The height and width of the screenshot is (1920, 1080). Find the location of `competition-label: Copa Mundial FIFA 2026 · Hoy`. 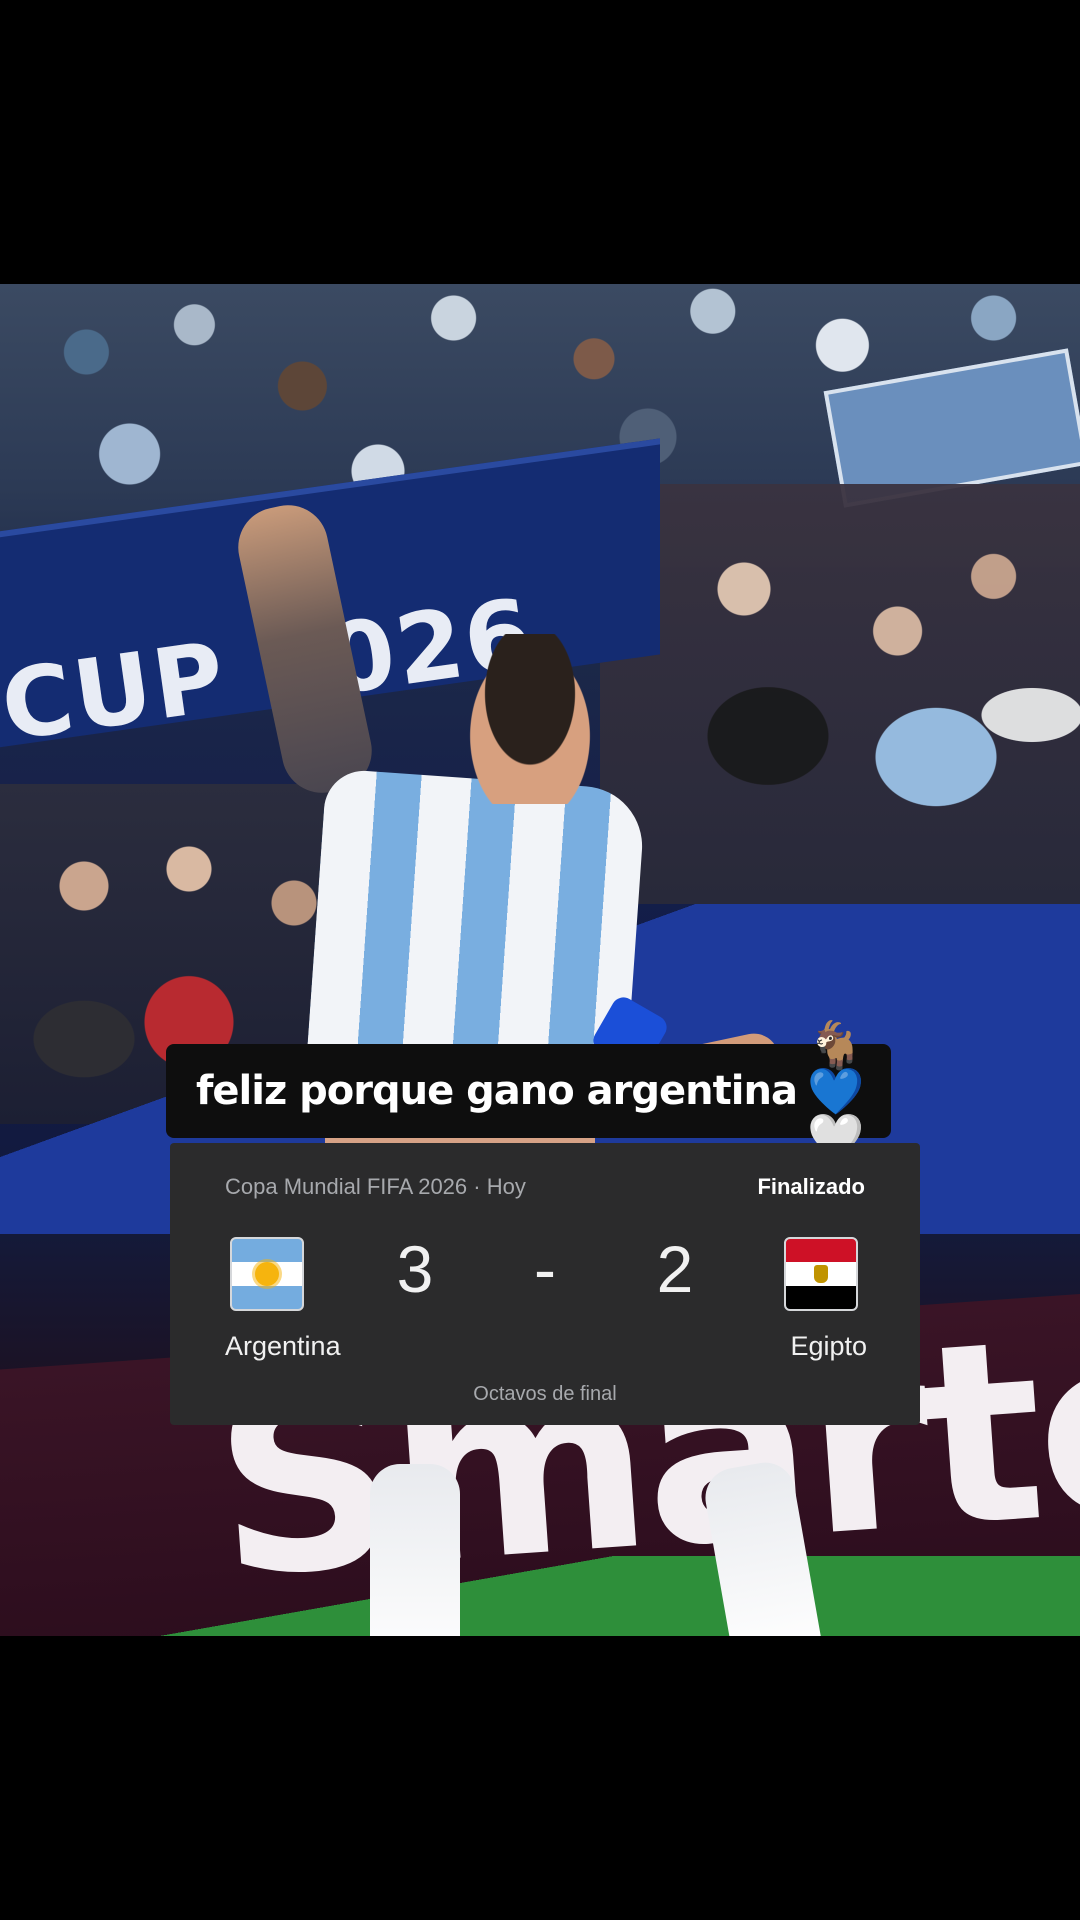

competition-label: Copa Mundial FIFA 2026 · Hoy is located at coordinates (375, 1186).